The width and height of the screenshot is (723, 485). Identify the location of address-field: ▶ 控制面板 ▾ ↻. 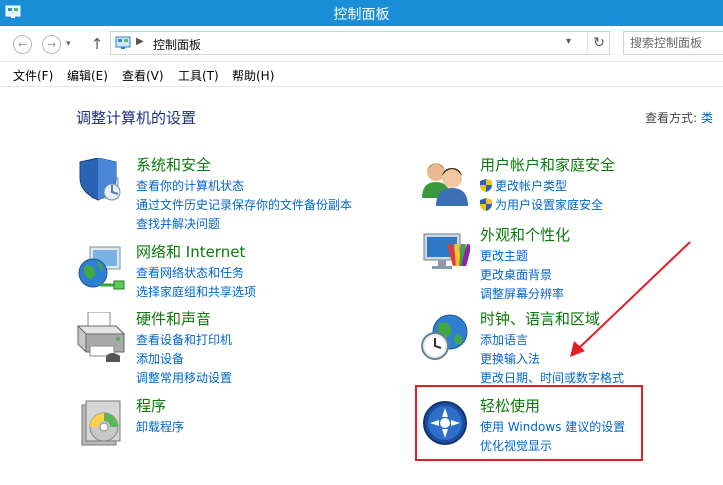
(360, 43).